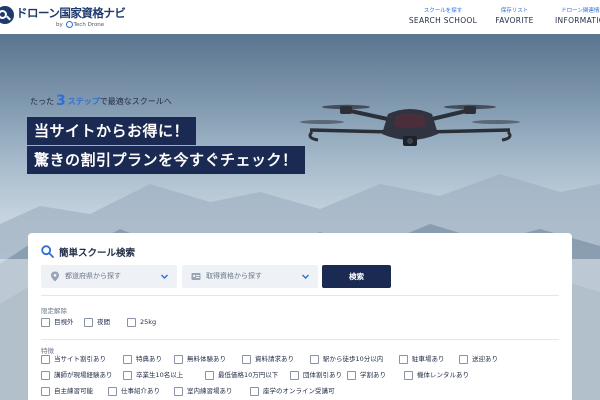 Image resolution: width=600 pixels, height=400 pixels. I want to click on search-icon, so click(47, 251).